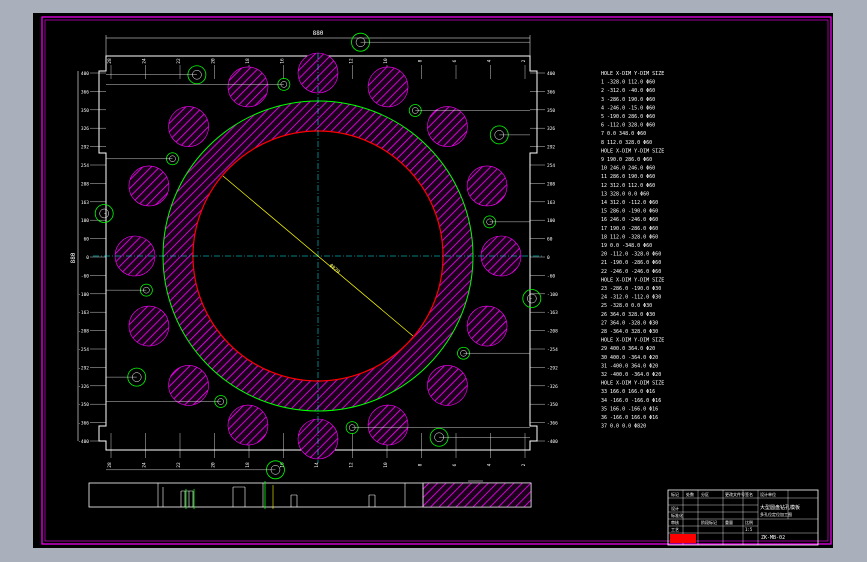  I want to click on right-dimension-label: 366, so click(551, 92).